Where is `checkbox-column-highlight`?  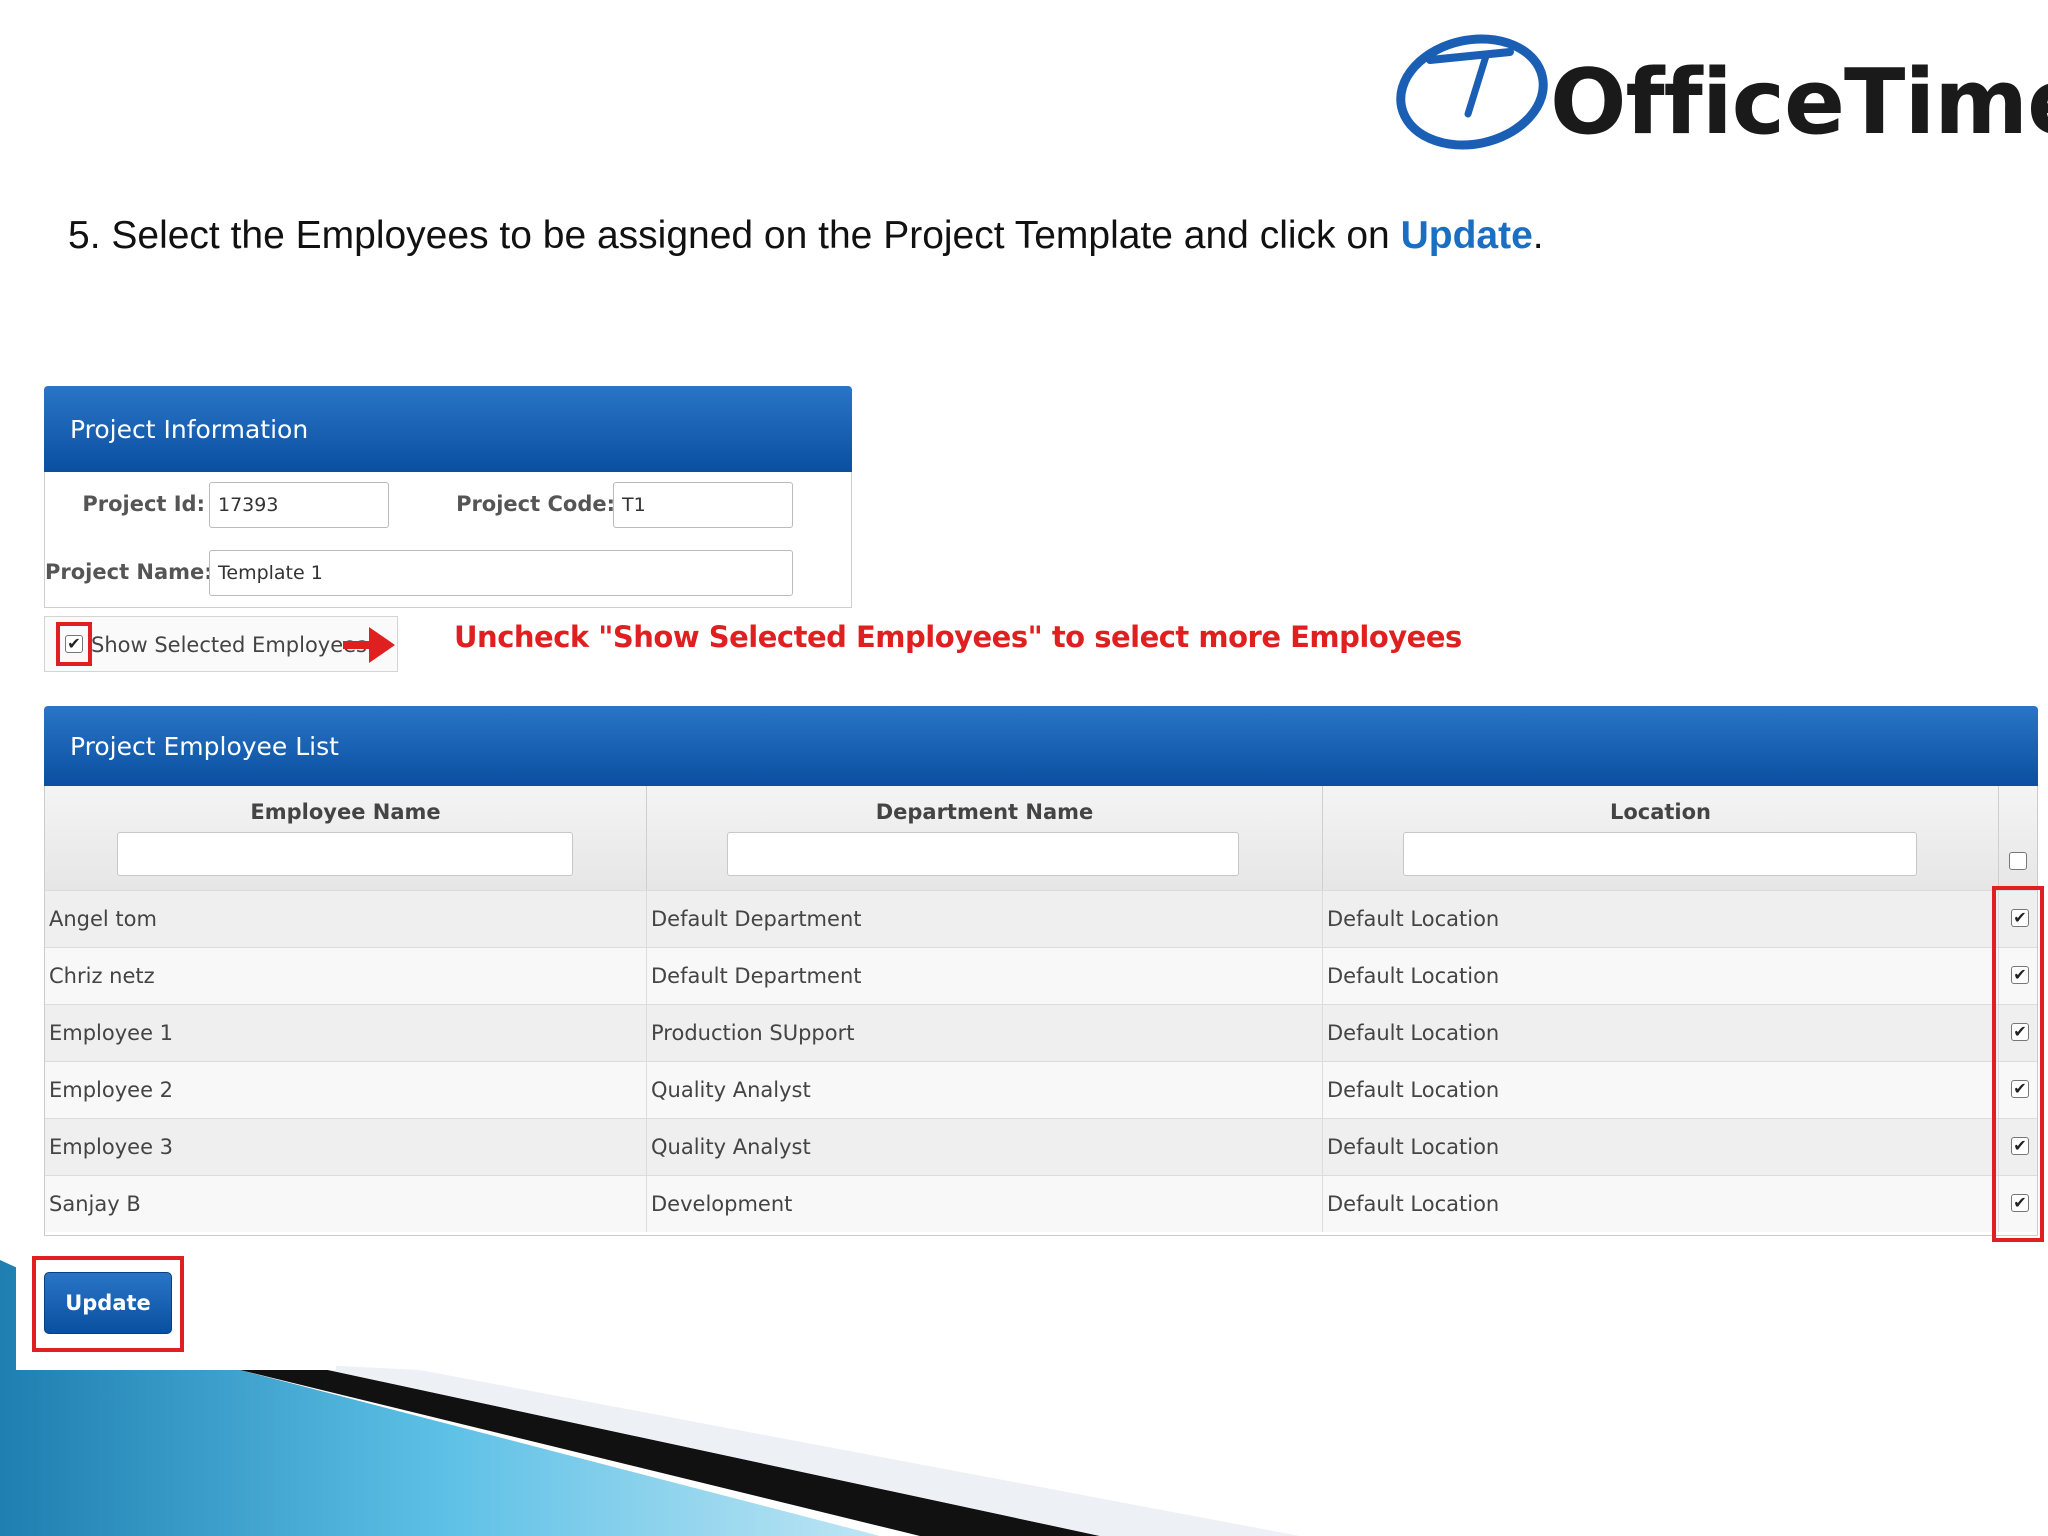
checkbox-column-highlight is located at coordinates (2018, 1064).